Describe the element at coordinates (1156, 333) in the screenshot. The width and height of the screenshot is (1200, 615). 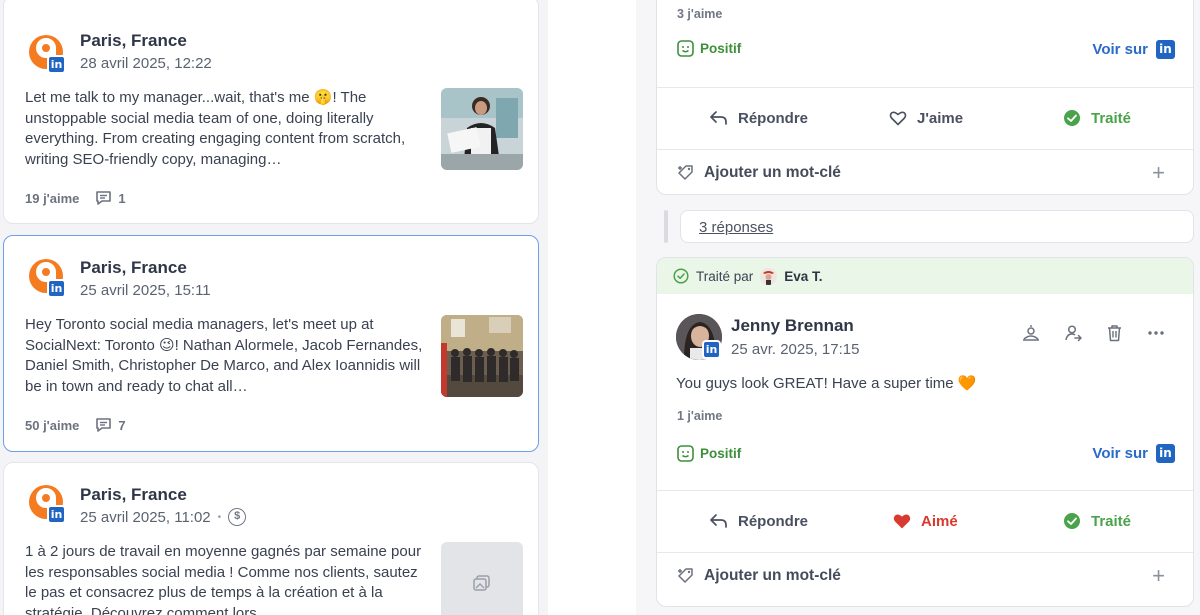
I see `more-options-icon` at that location.